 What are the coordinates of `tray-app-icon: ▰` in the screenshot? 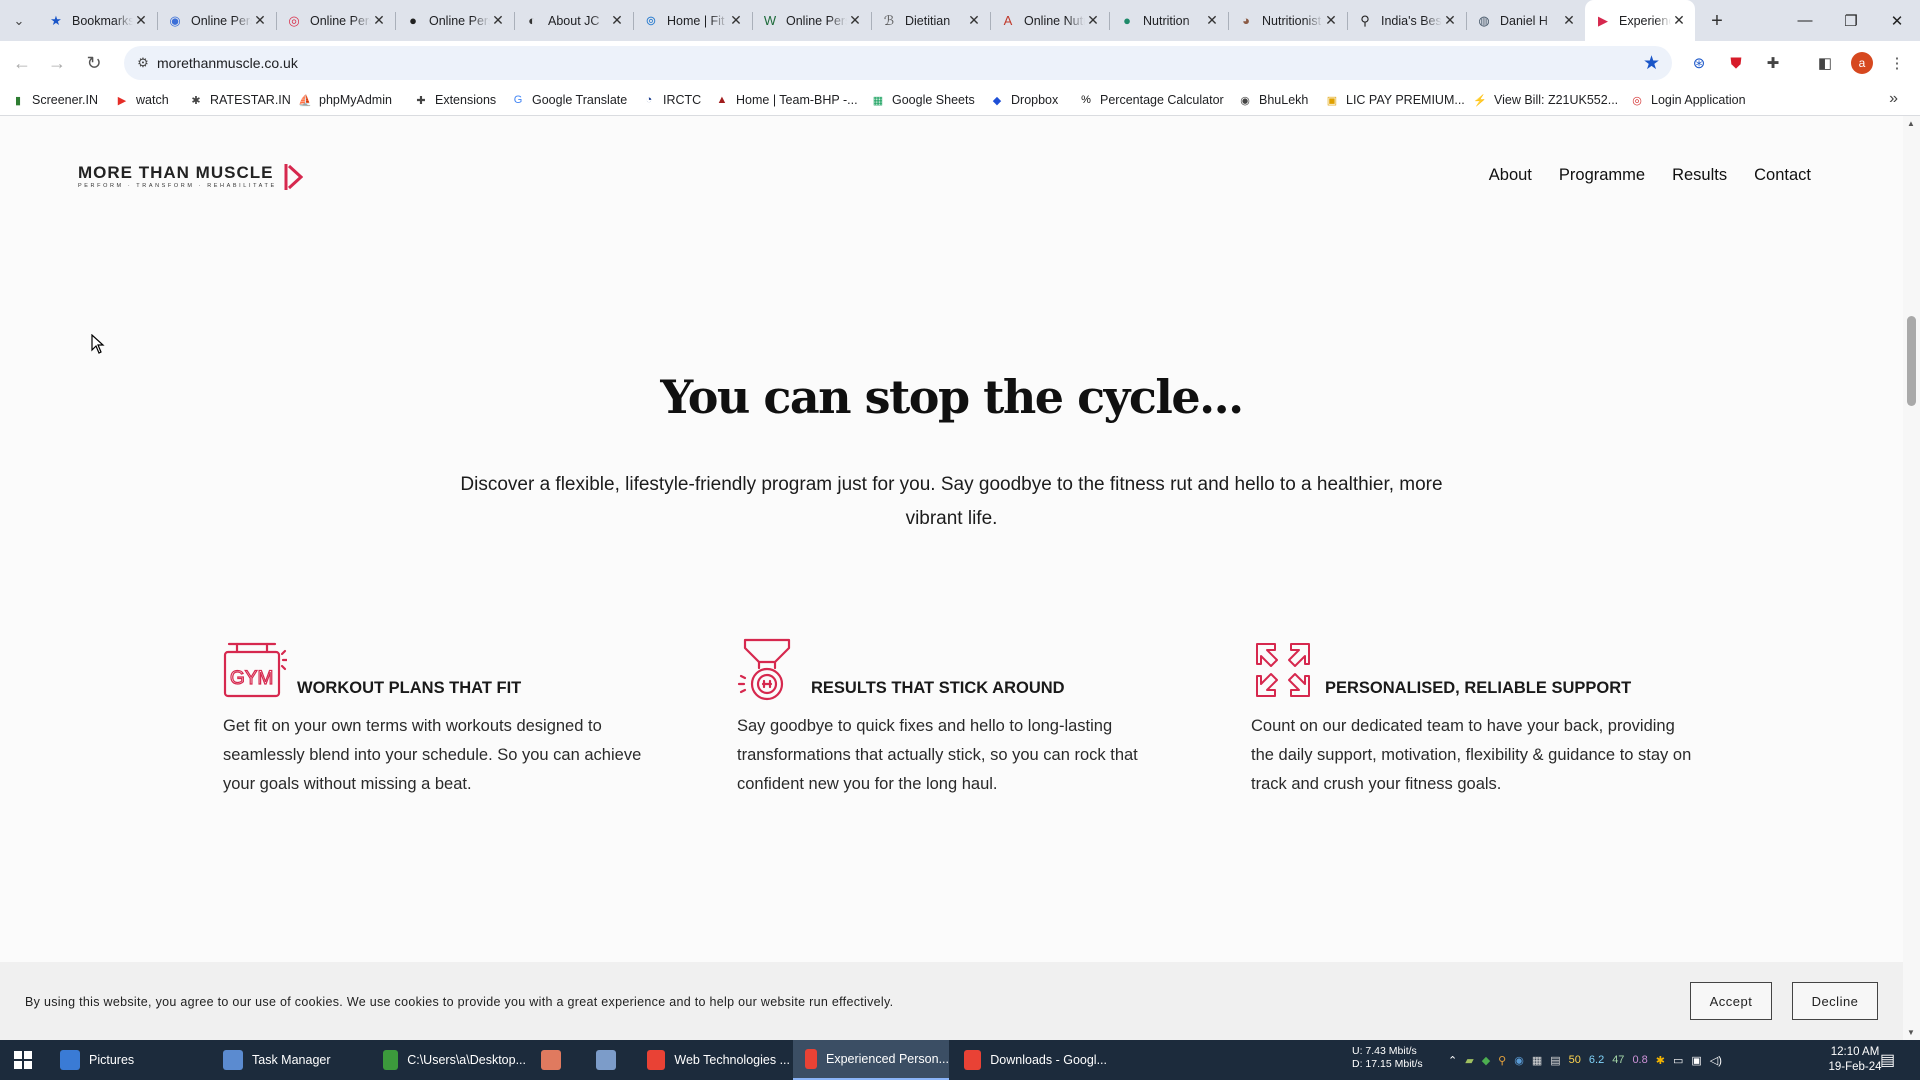 It's located at (1469, 1060).